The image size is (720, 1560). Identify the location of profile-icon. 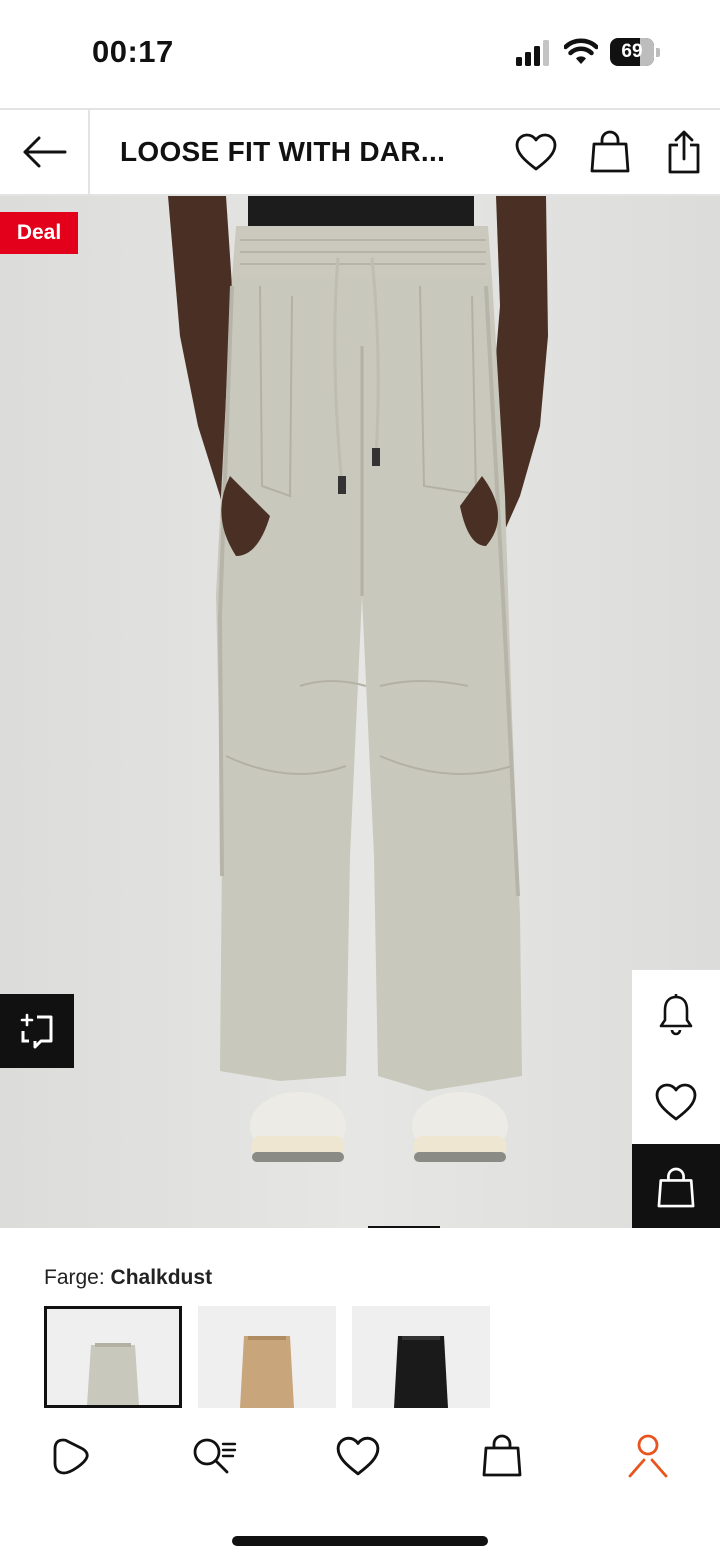
(648, 1456).